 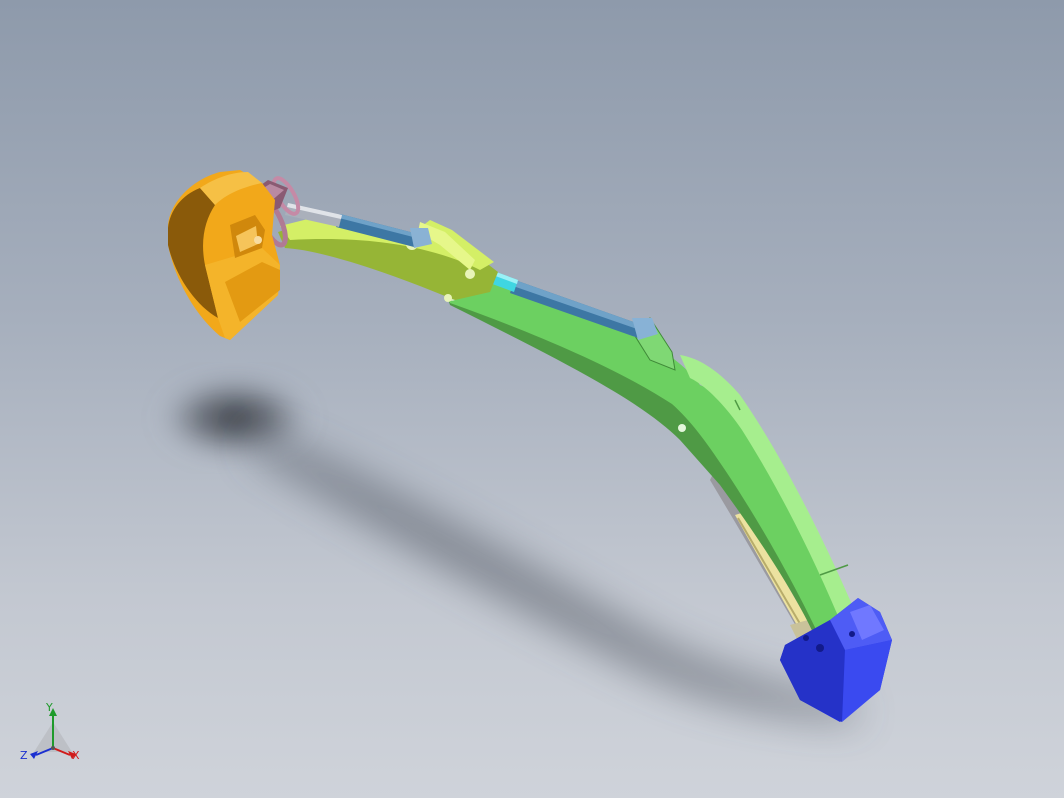 What do you see at coordinates (49, 707) in the screenshot?
I see `triad-y-label: Y` at bounding box center [49, 707].